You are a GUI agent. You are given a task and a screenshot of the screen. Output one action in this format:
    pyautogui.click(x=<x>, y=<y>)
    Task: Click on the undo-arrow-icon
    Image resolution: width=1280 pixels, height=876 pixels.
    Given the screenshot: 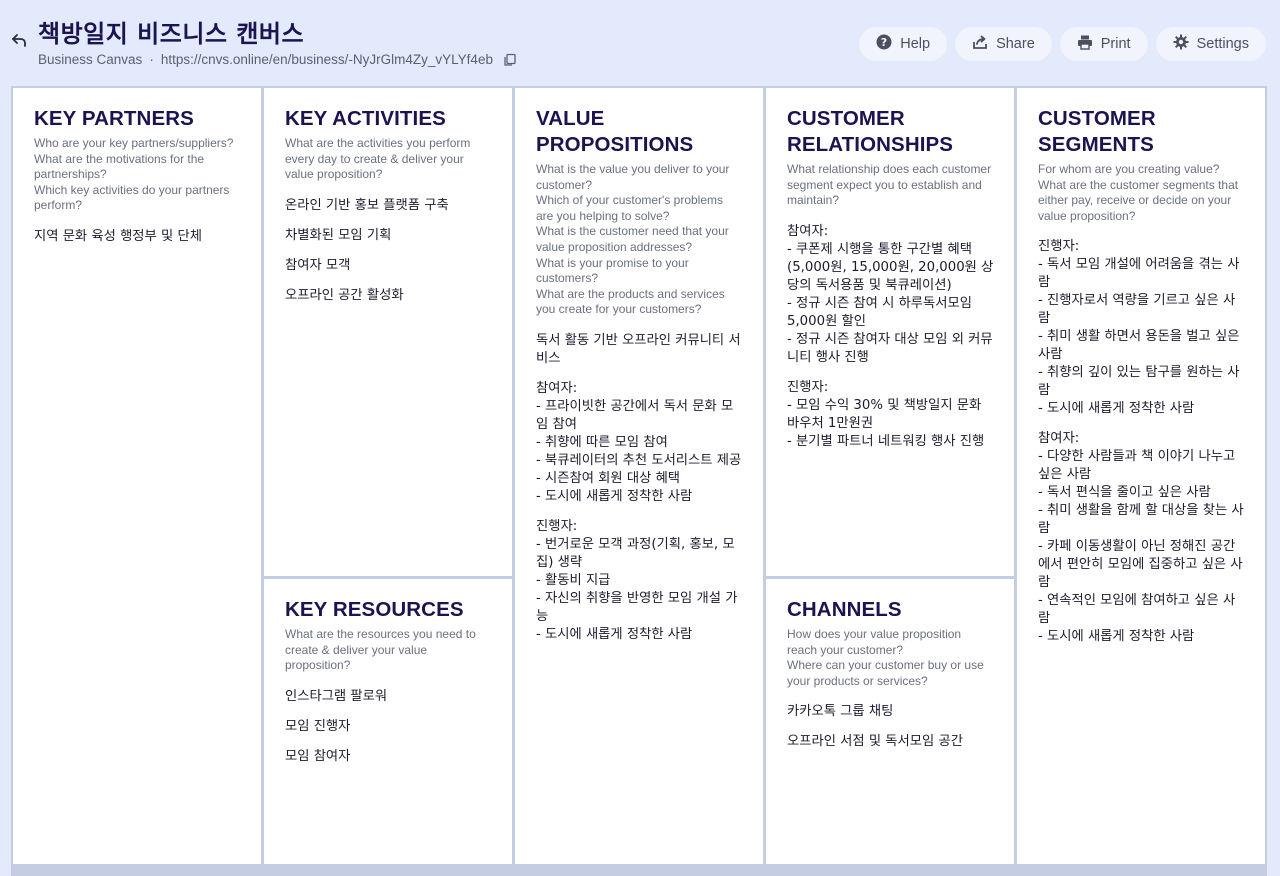 What is the action you would take?
    pyautogui.click(x=19, y=41)
    